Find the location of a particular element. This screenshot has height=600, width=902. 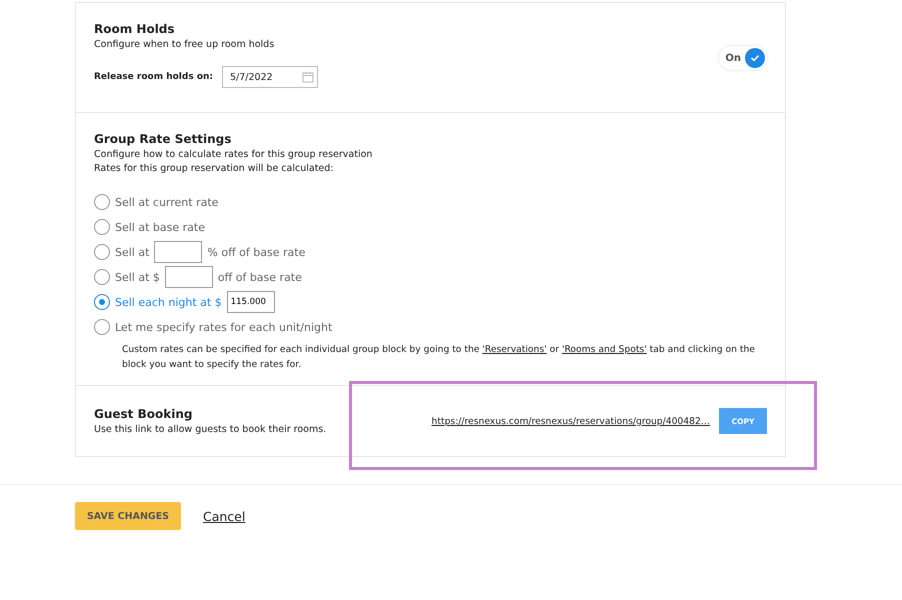

section-description: Rates for this group reservation will be calculated: is located at coordinates (214, 168).